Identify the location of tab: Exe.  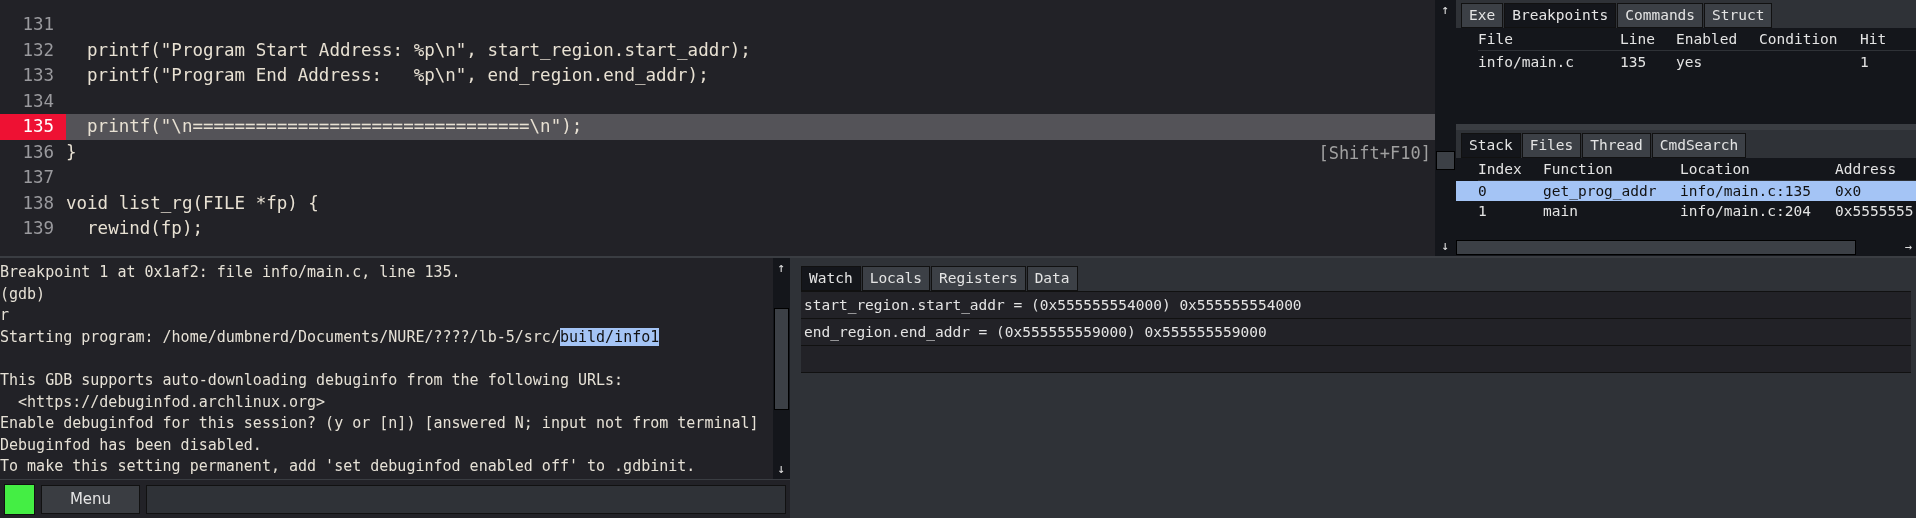
(1482, 15).